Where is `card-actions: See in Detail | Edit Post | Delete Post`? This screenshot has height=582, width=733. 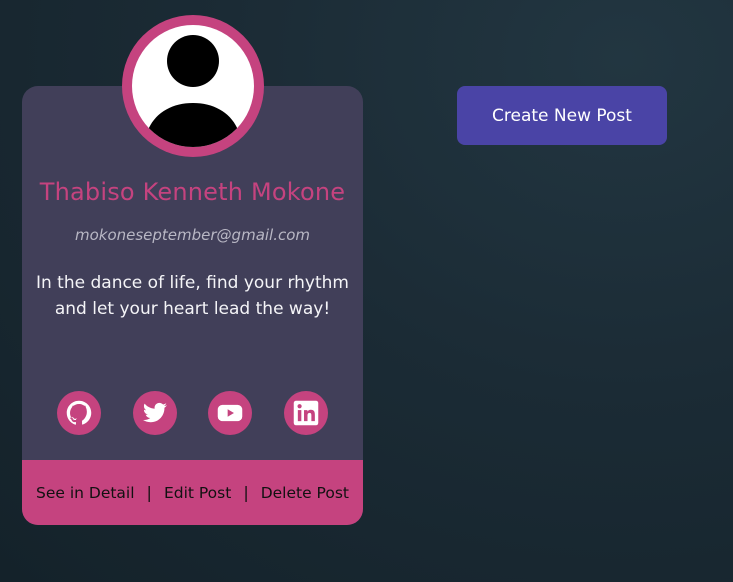
card-actions: See in Detail | Edit Post | Delete Post is located at coordinates (192, 492).